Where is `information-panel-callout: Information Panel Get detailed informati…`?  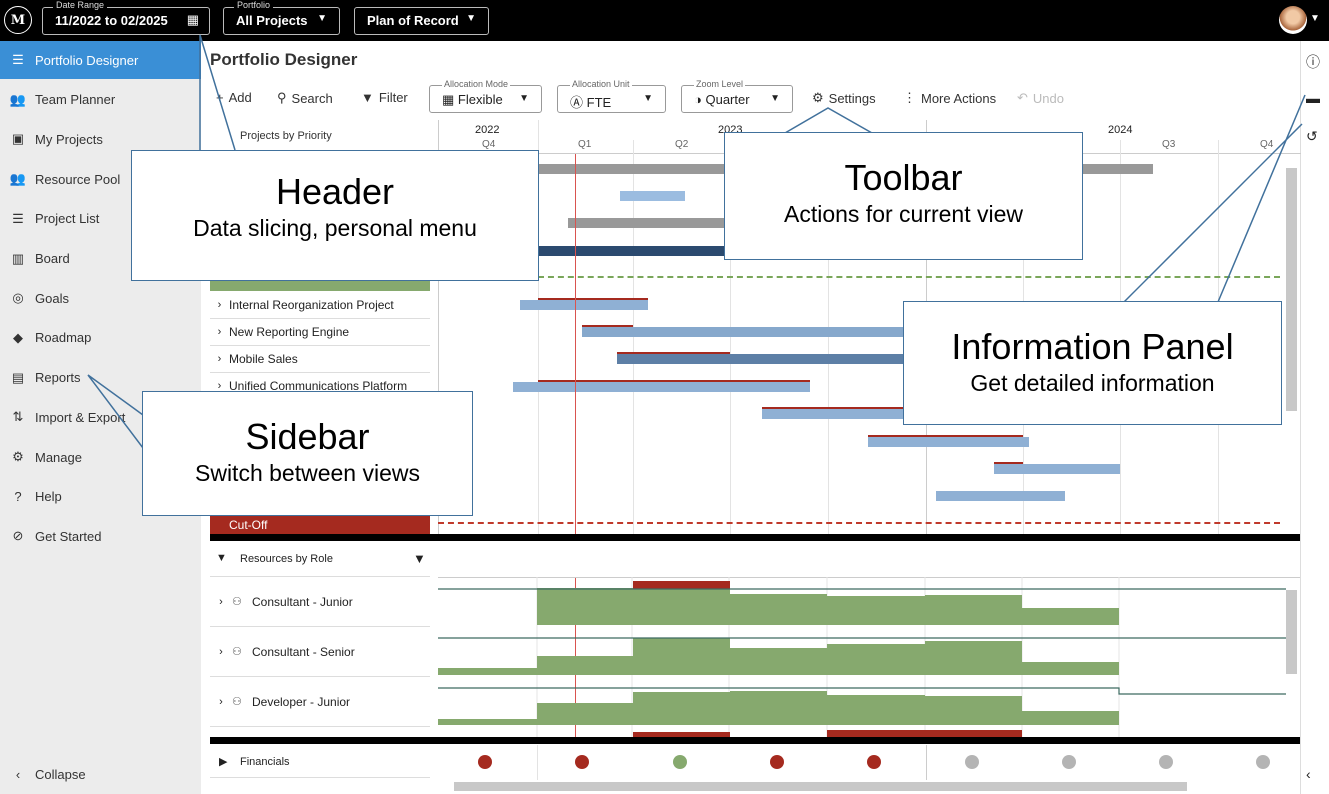 information-panel-callout: Information Panel Get detailed informati… is located at coordinates (1092, 363).